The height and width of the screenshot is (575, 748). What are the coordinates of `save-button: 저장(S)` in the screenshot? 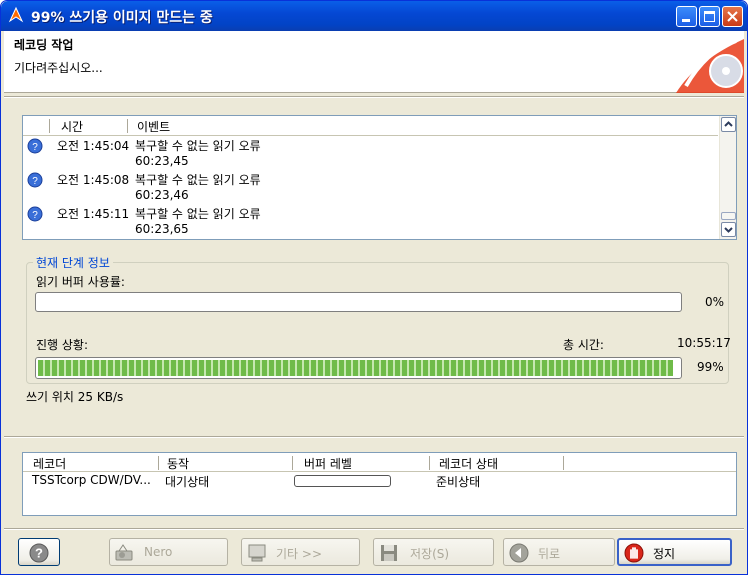 It's located at (433, 552).